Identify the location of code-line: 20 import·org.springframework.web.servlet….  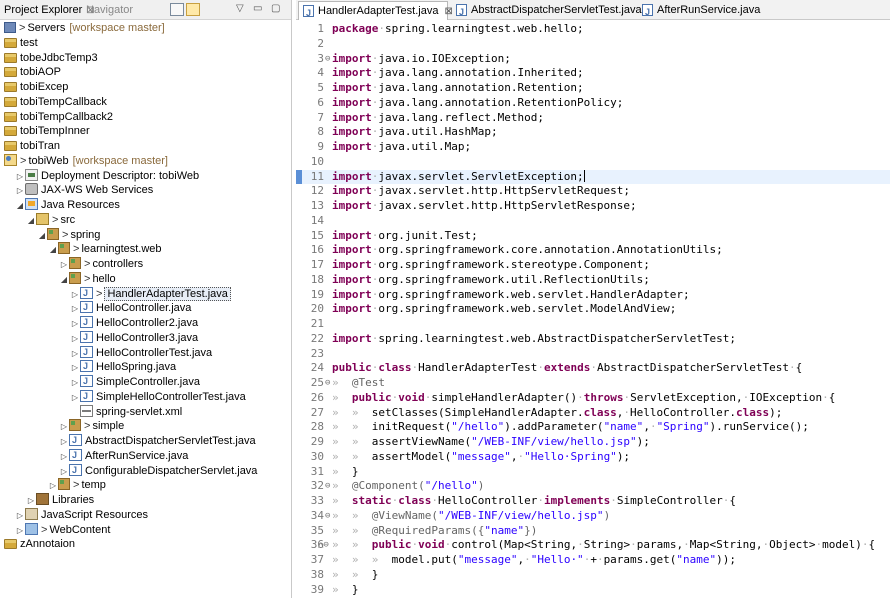
(593, 309).